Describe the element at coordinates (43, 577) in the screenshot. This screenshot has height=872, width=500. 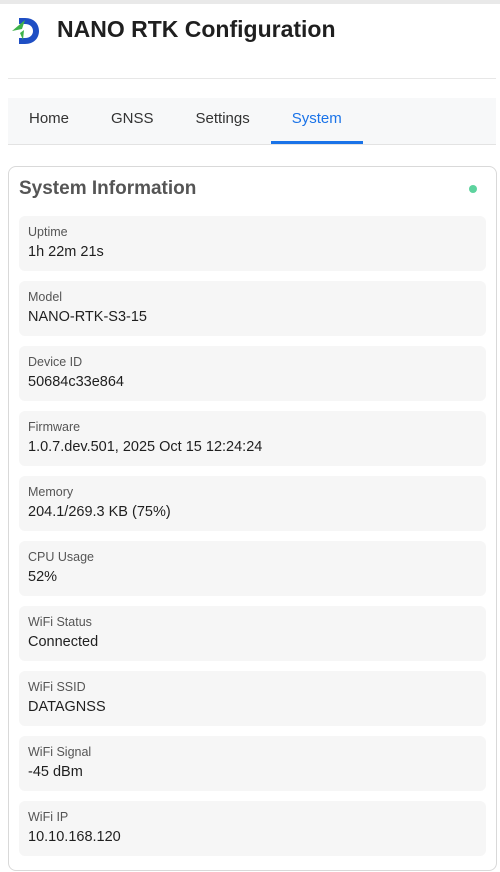
I see `info-value: 52%` at that location.